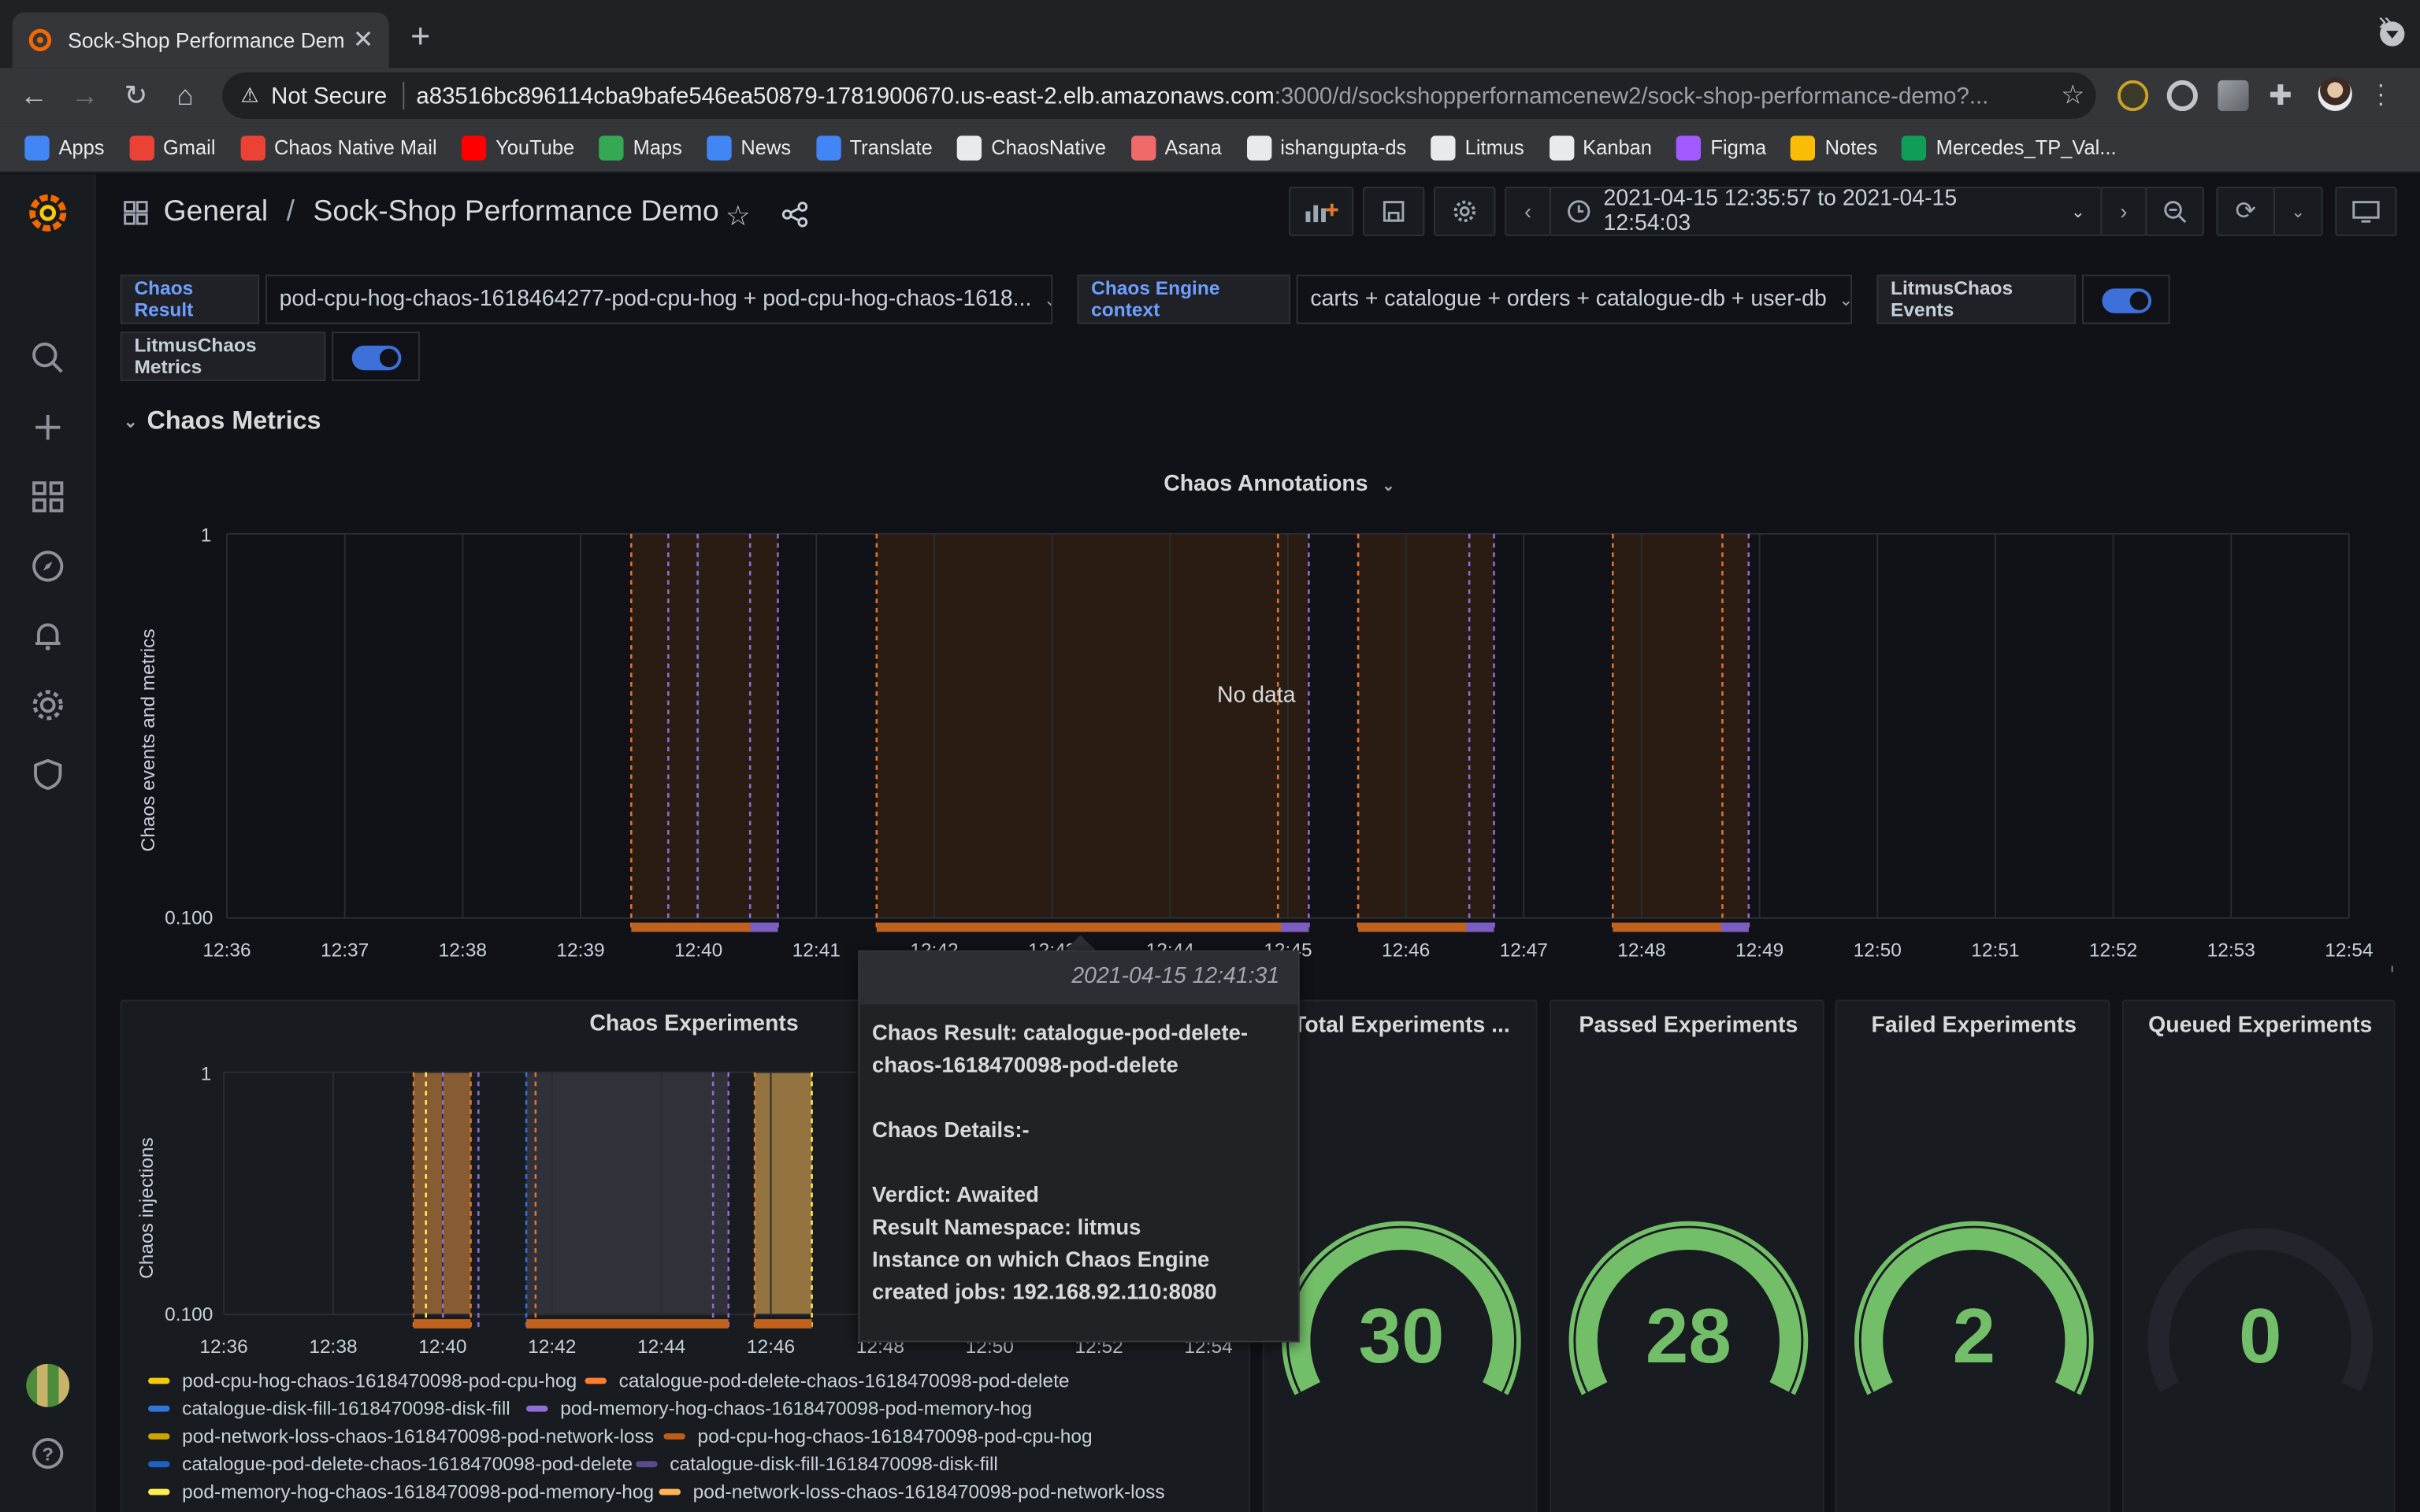  I want to click on annotations-panel-title: Chaos Annotations ⌄, so click(1279, 484).